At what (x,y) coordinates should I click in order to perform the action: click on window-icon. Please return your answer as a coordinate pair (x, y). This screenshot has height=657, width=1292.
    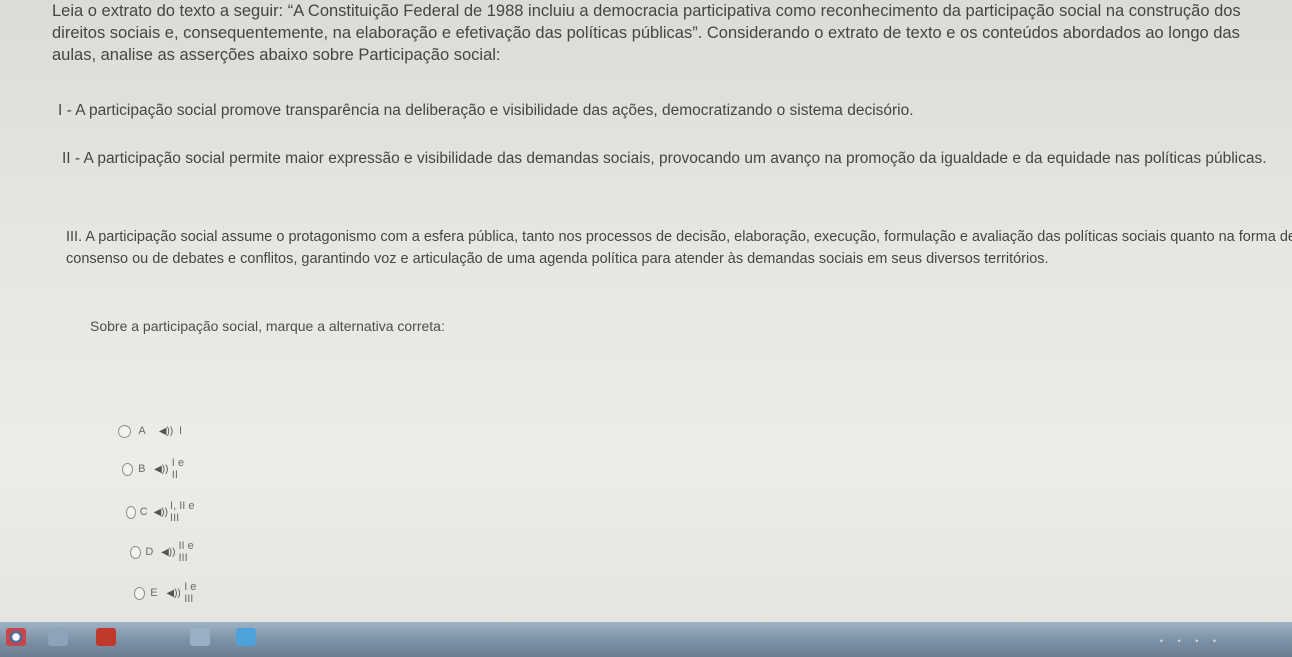
    Looking at the image, I should click on (246, 637).